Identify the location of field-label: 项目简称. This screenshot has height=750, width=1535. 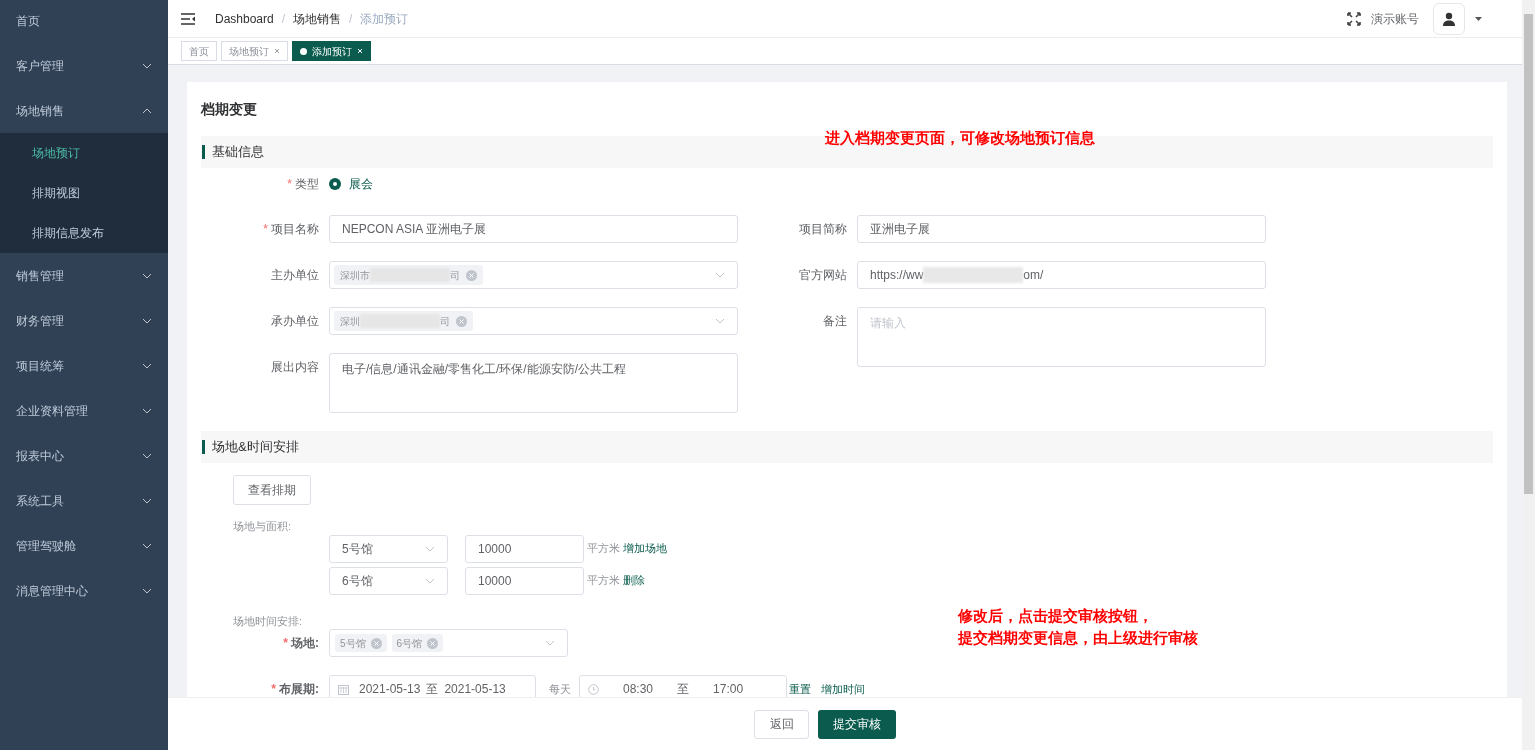
(823, 229).